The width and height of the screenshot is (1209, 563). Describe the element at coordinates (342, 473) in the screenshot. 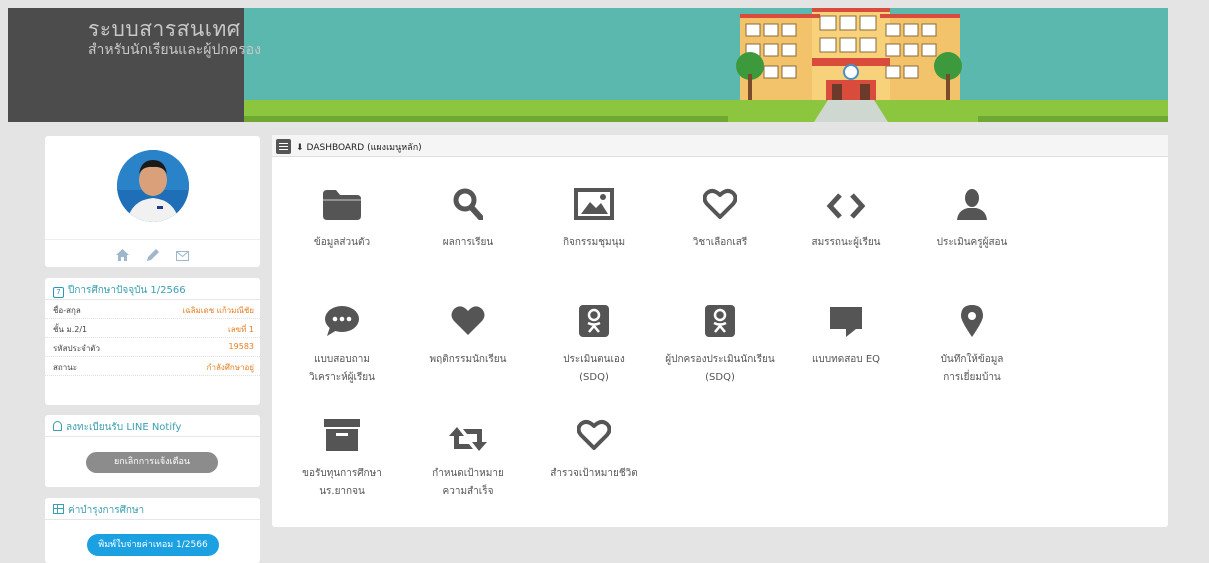

I see `tile-label-line1: ขอรับทุนการศึกษา` at that location.